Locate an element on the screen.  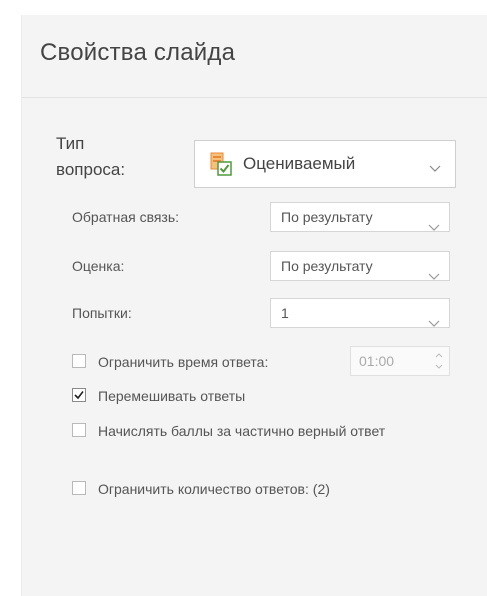
question-type-dropdown: Оцениваемый is located at coordinates (325, 164).